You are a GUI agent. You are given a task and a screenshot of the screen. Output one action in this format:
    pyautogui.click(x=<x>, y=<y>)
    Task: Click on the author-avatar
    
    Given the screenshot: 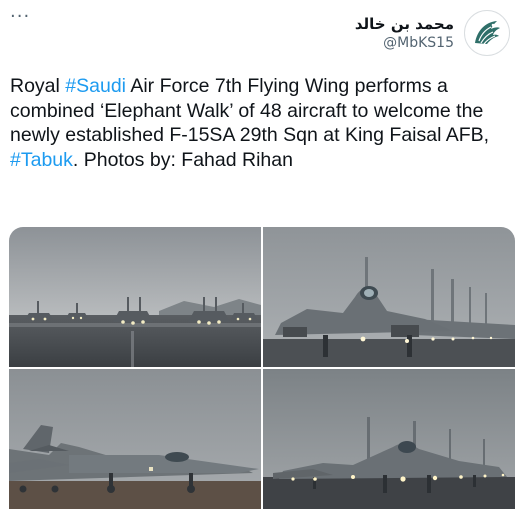 What is the action you would take?
    pyautogui.click(x=487, y=33)
    